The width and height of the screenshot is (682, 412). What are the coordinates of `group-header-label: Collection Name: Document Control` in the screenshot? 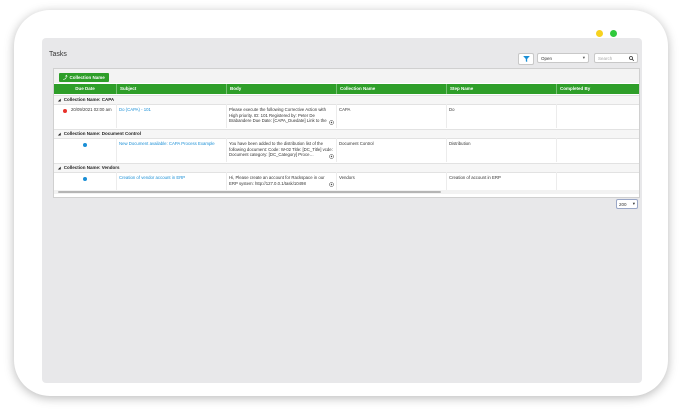 It's located at (102, 133).